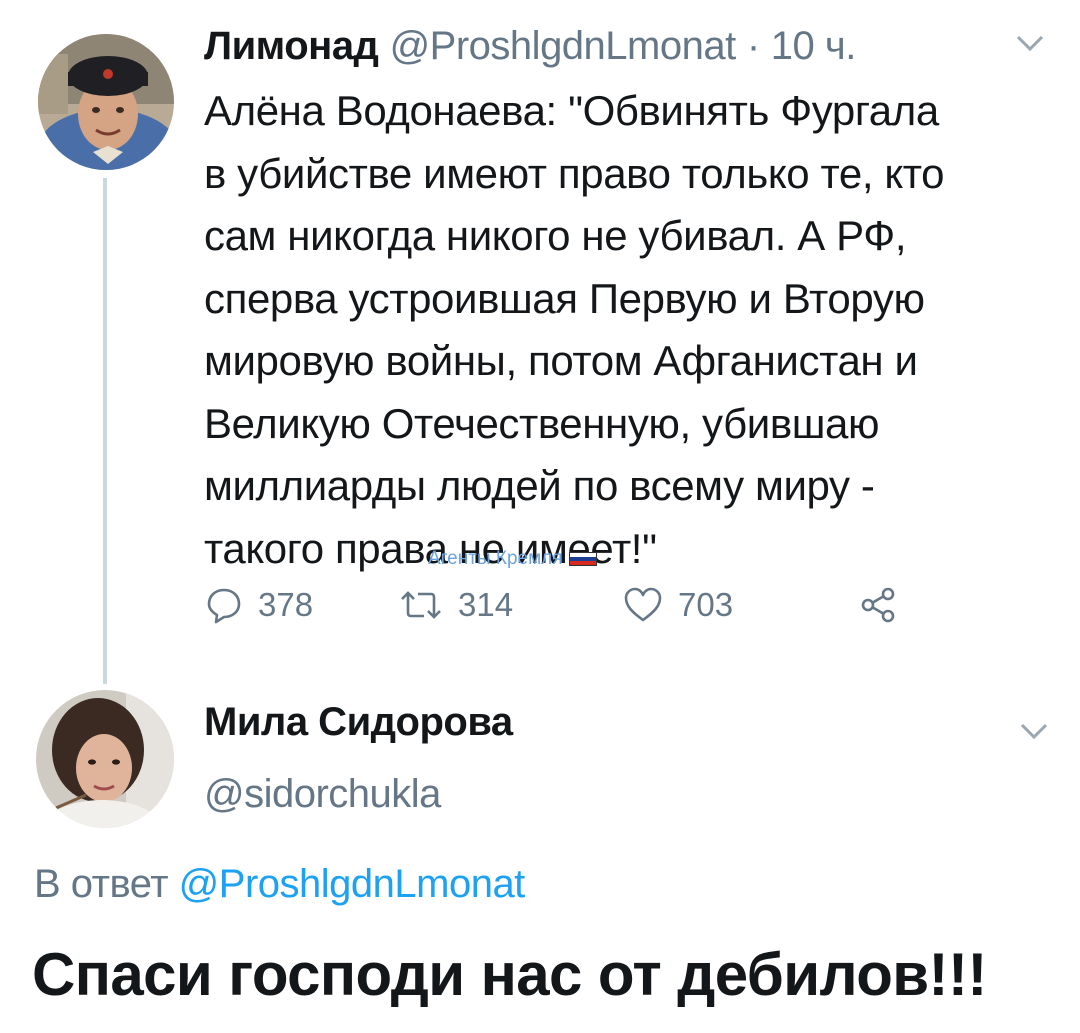 The width and height of the screenshot is (1080, 1033). I want to click on reply-to-context: В ответ @ProshlgdnLmonat, so click(279, 884).